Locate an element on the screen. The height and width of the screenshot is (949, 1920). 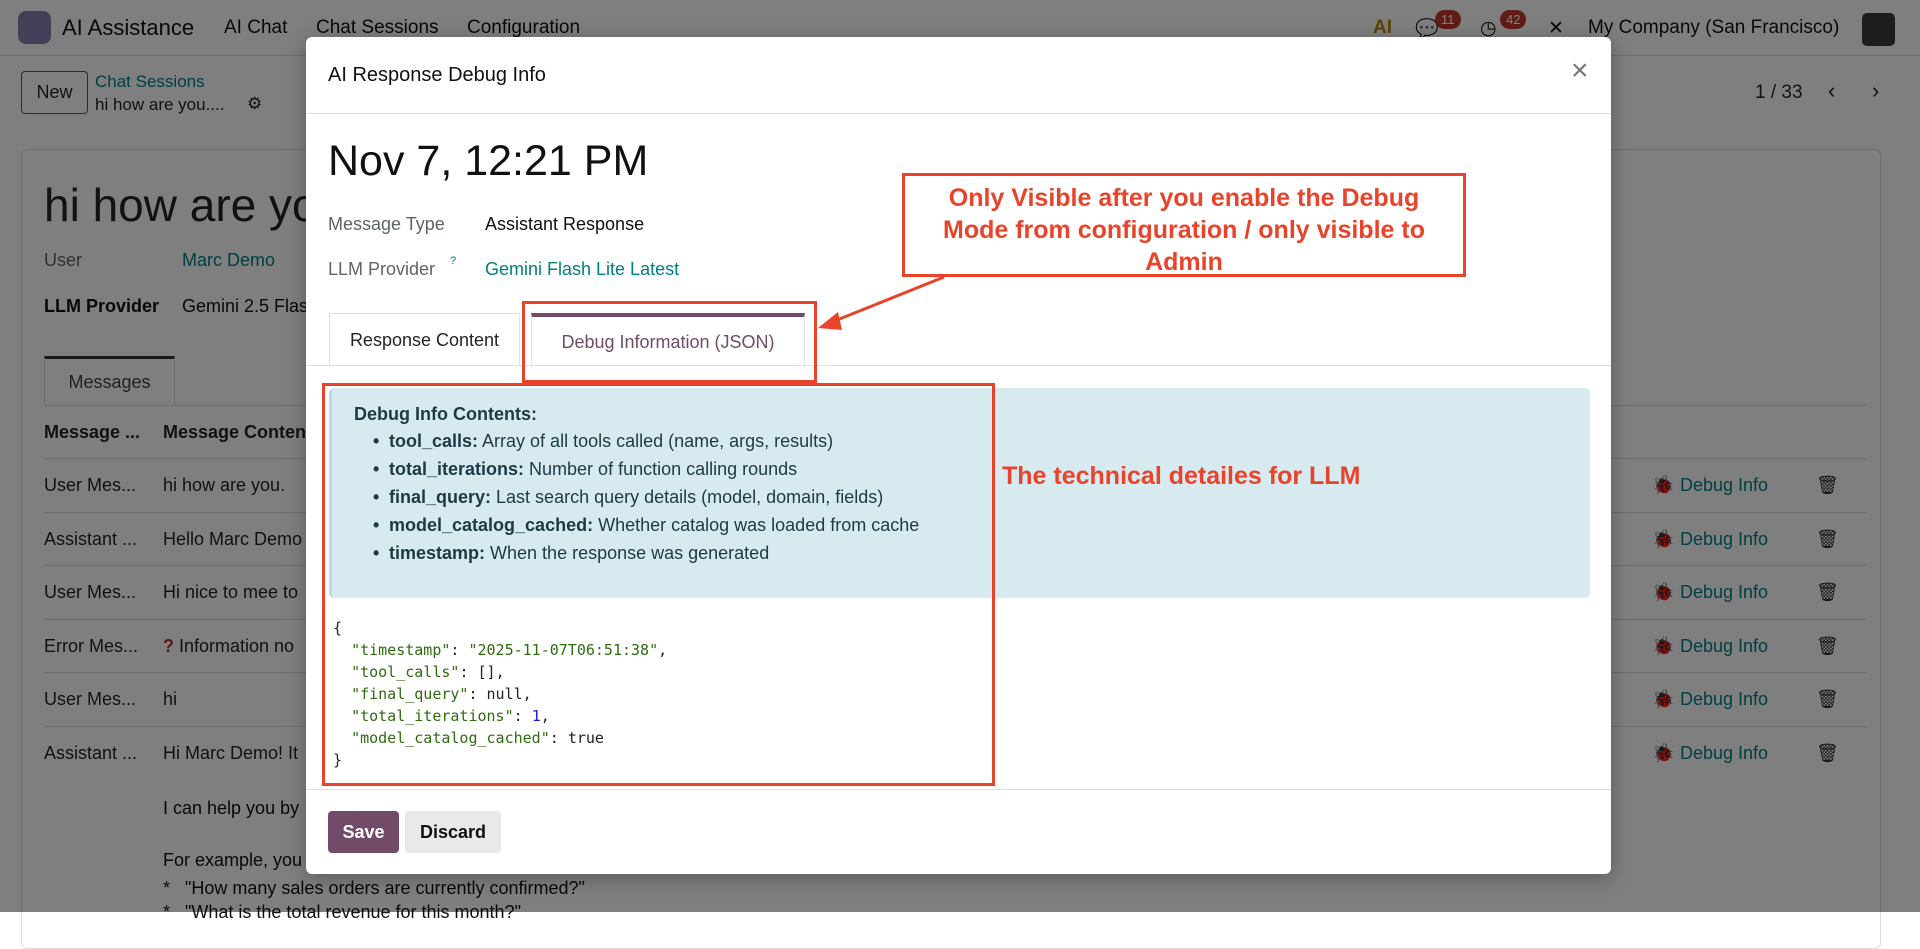
annotation-arrow is located at coordinates (881, 302).